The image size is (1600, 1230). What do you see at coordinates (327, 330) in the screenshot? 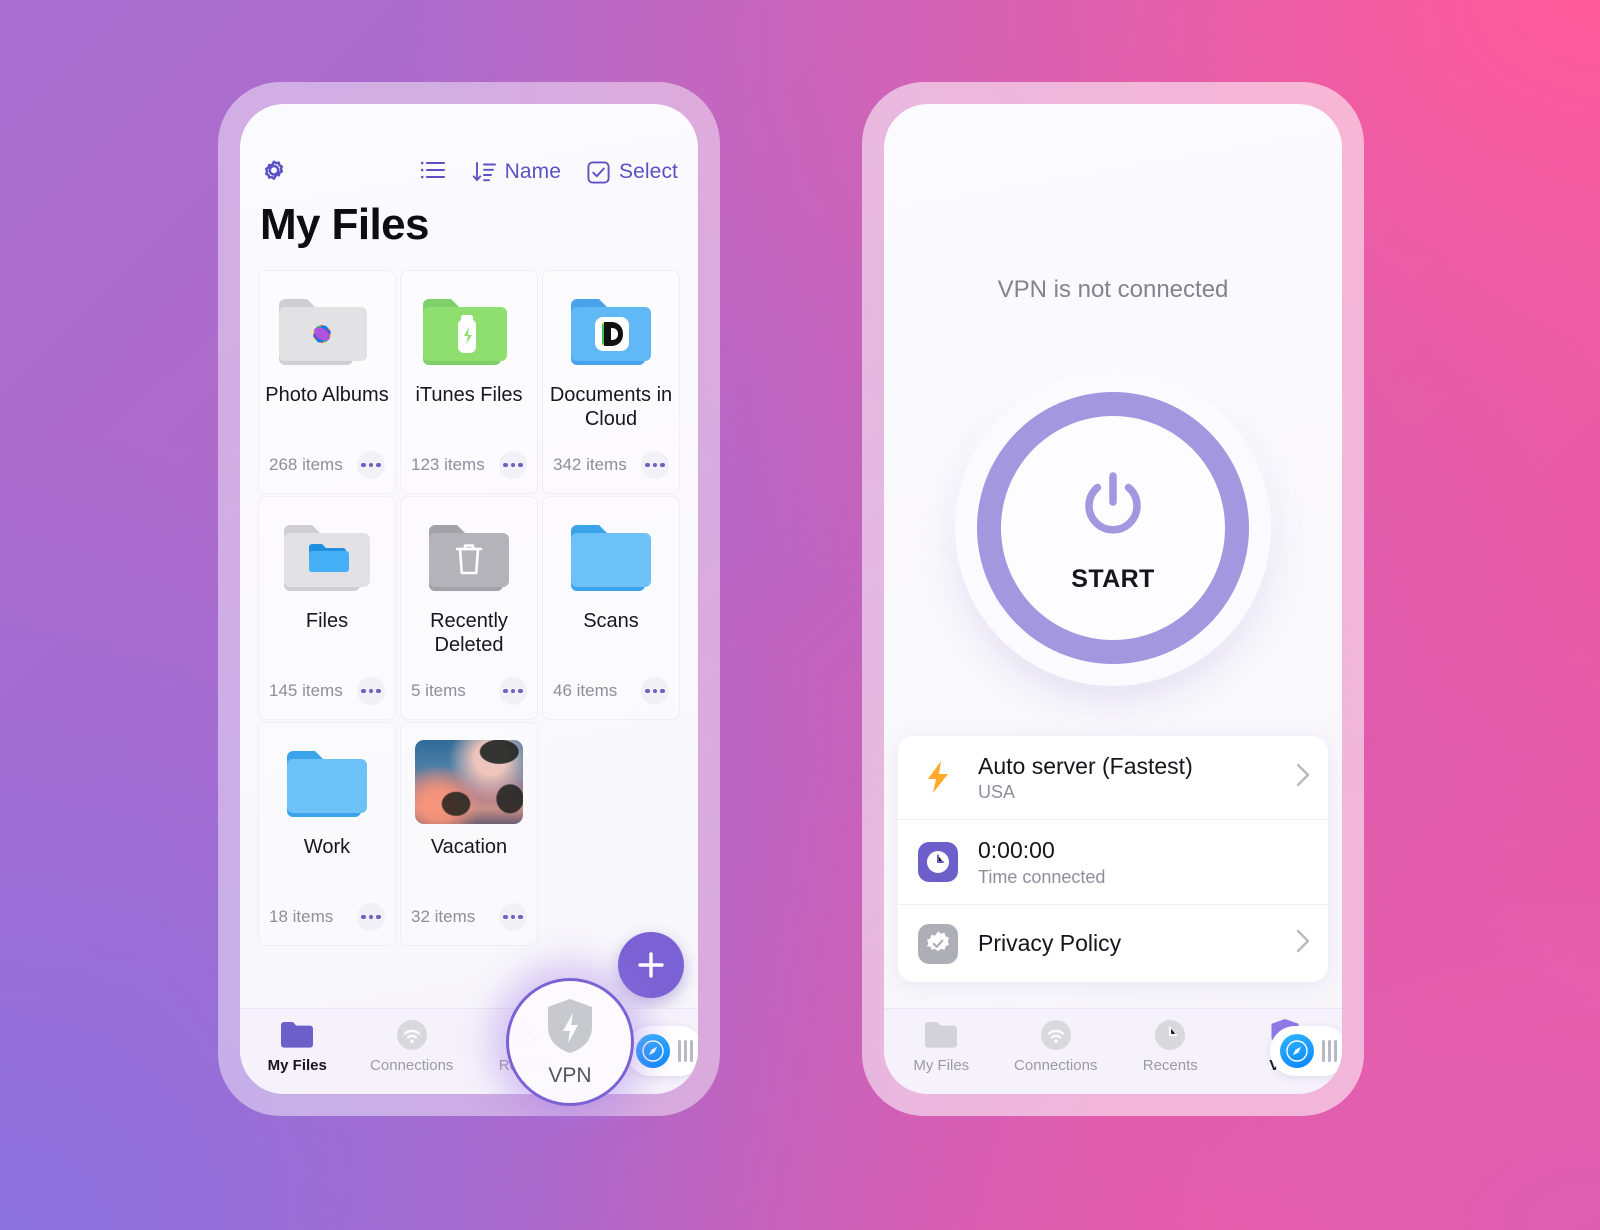
I see `folder-photos-icon` at bounding box center [327, 330].